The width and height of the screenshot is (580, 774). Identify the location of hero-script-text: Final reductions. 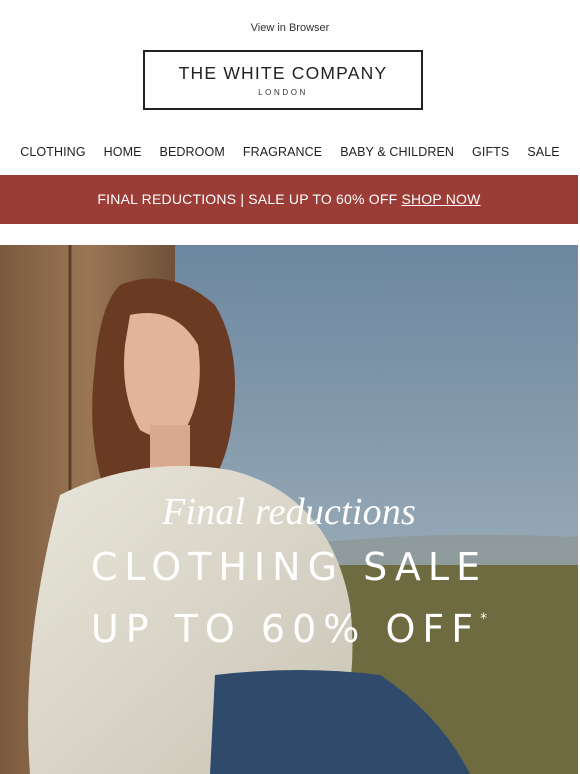
(289, 512).